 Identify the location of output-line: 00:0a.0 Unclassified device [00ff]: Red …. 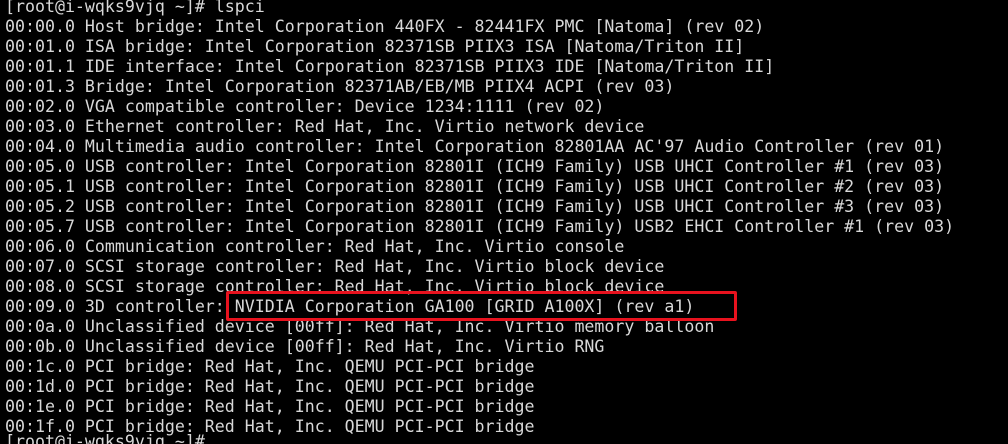
(360, 326).